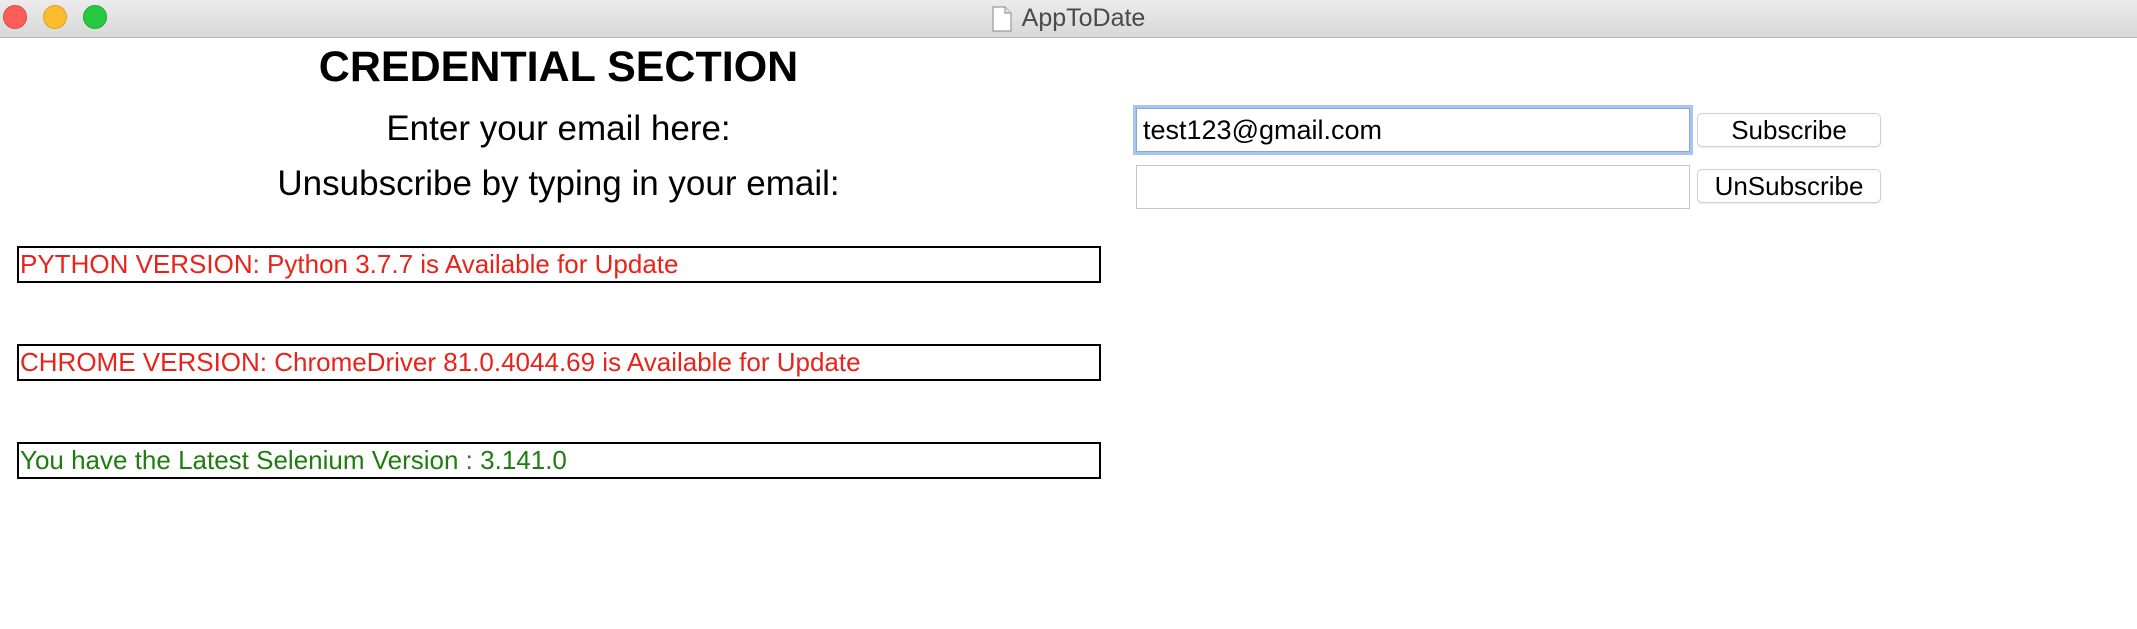 The height and width of the screenshot is (629, 2137). What do you see at coordinates (558, 183) in the screenshot?
I see `unsubscribe-label: Unsubscribe by typing in your email:` at bounding box center [558, 183].